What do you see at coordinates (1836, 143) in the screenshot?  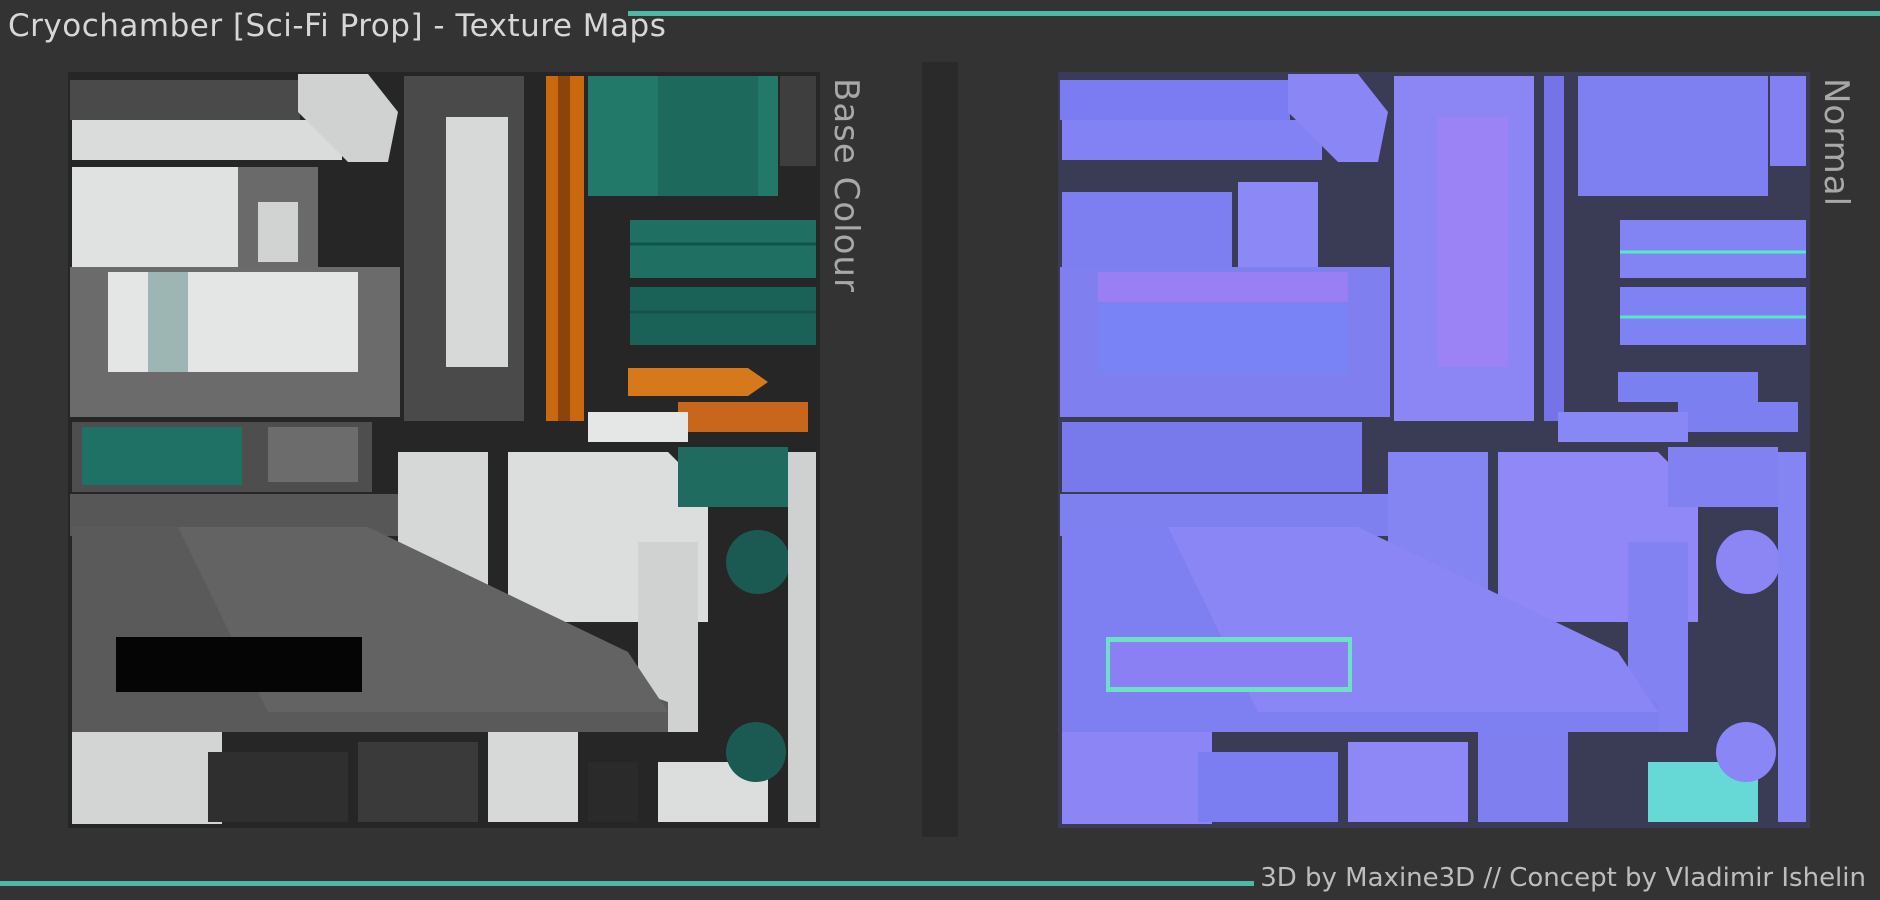 I see `normal-label: Normal` at bounding box center [1836, 143].